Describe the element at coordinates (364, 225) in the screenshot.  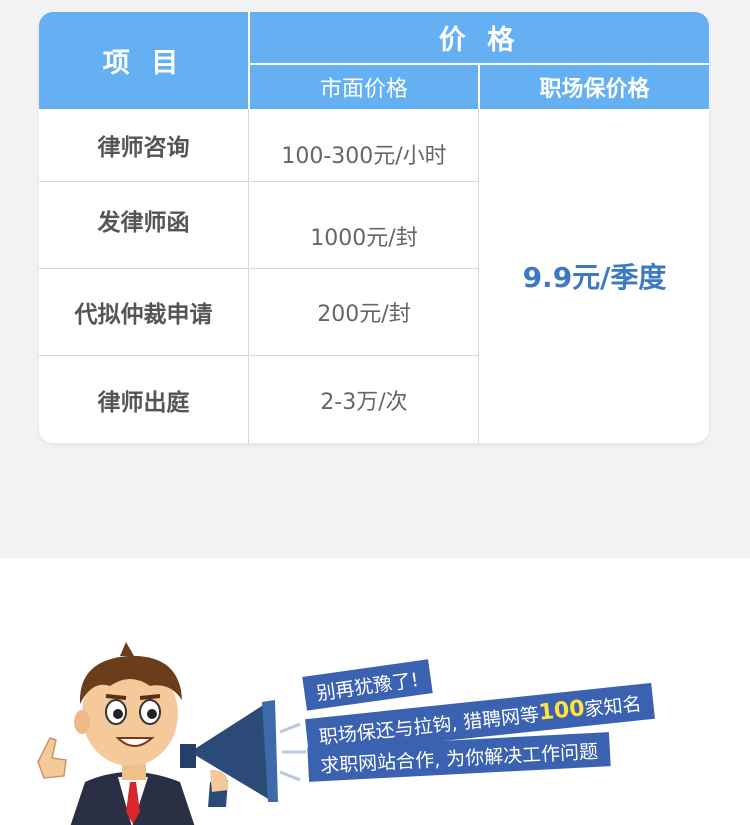
I see `row-market-letter: 1000元/封` at that location.